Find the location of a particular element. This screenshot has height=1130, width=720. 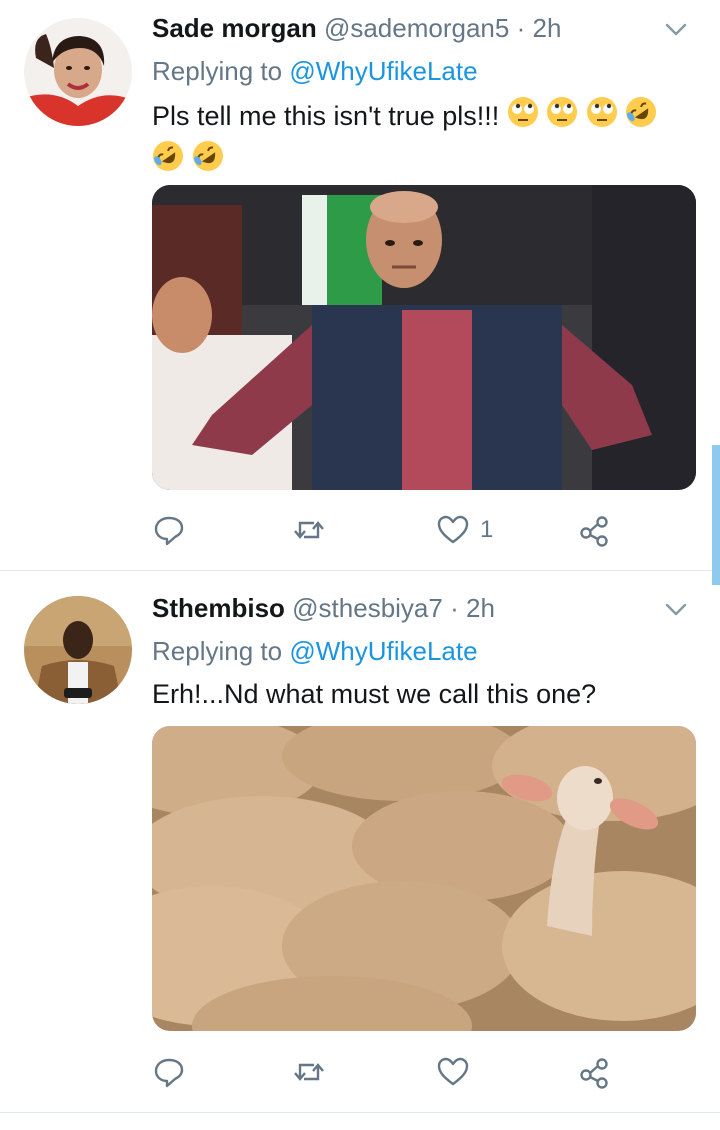

display-name: Sthembiso is located at coordinates (218, 608).